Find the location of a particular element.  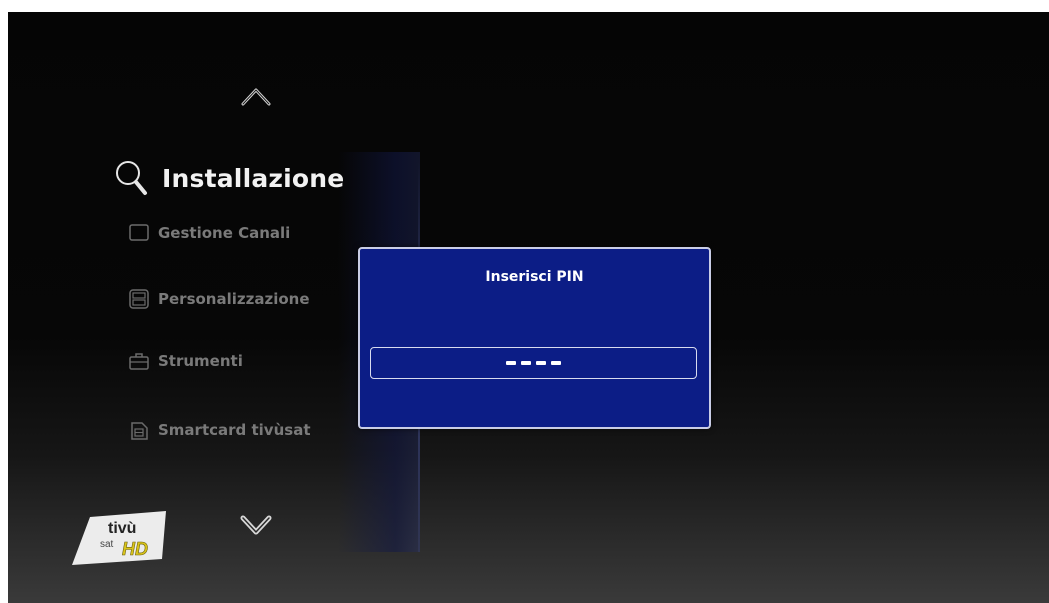

pin-dialog: Inserisci PIN is located at coordinates (534, 338).